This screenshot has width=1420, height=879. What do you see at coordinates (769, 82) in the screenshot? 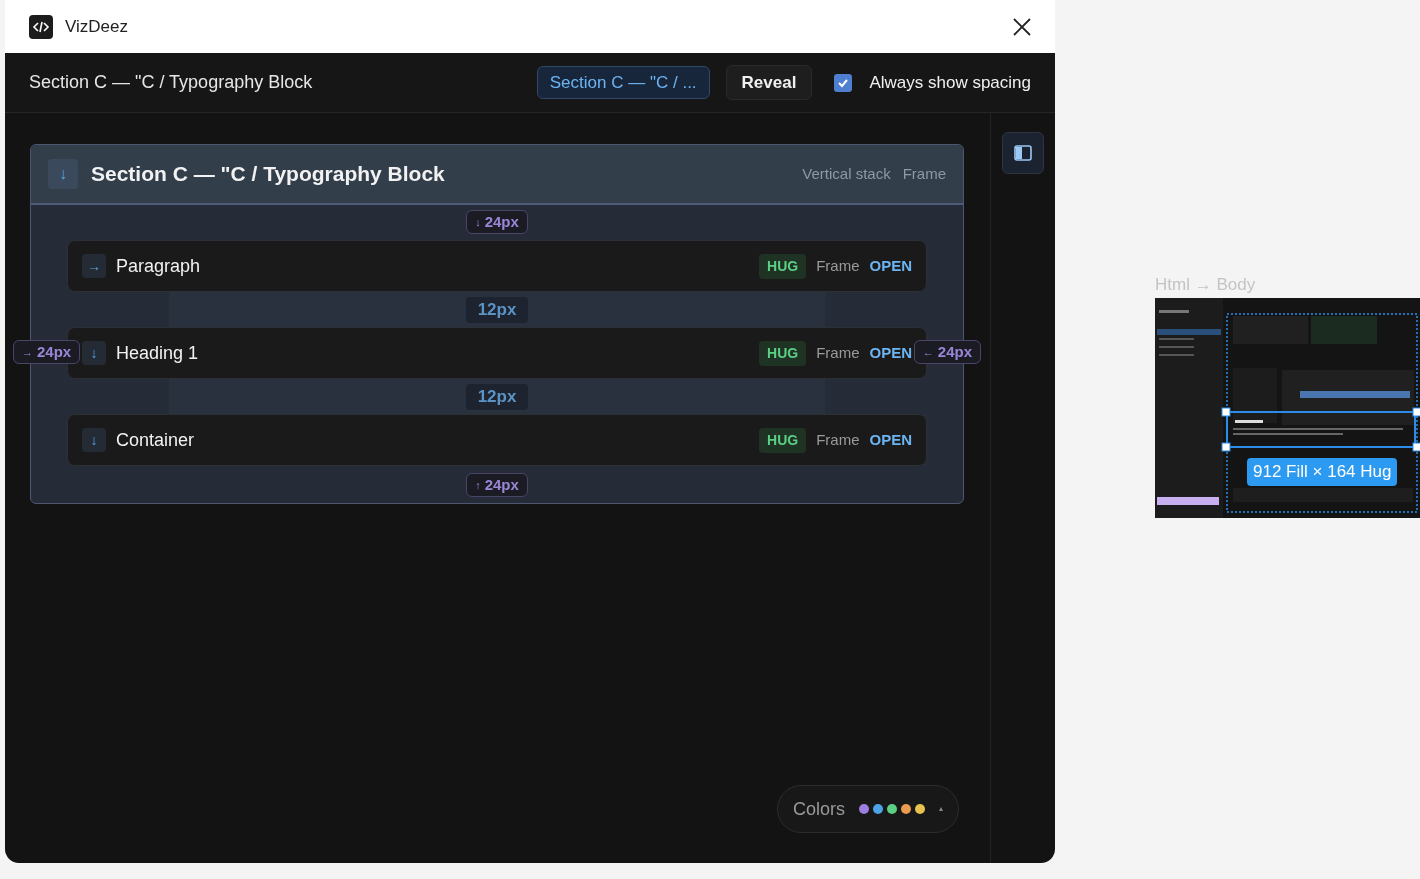
I see `reveal-button: Reveal` at bounding box center [769, 82].